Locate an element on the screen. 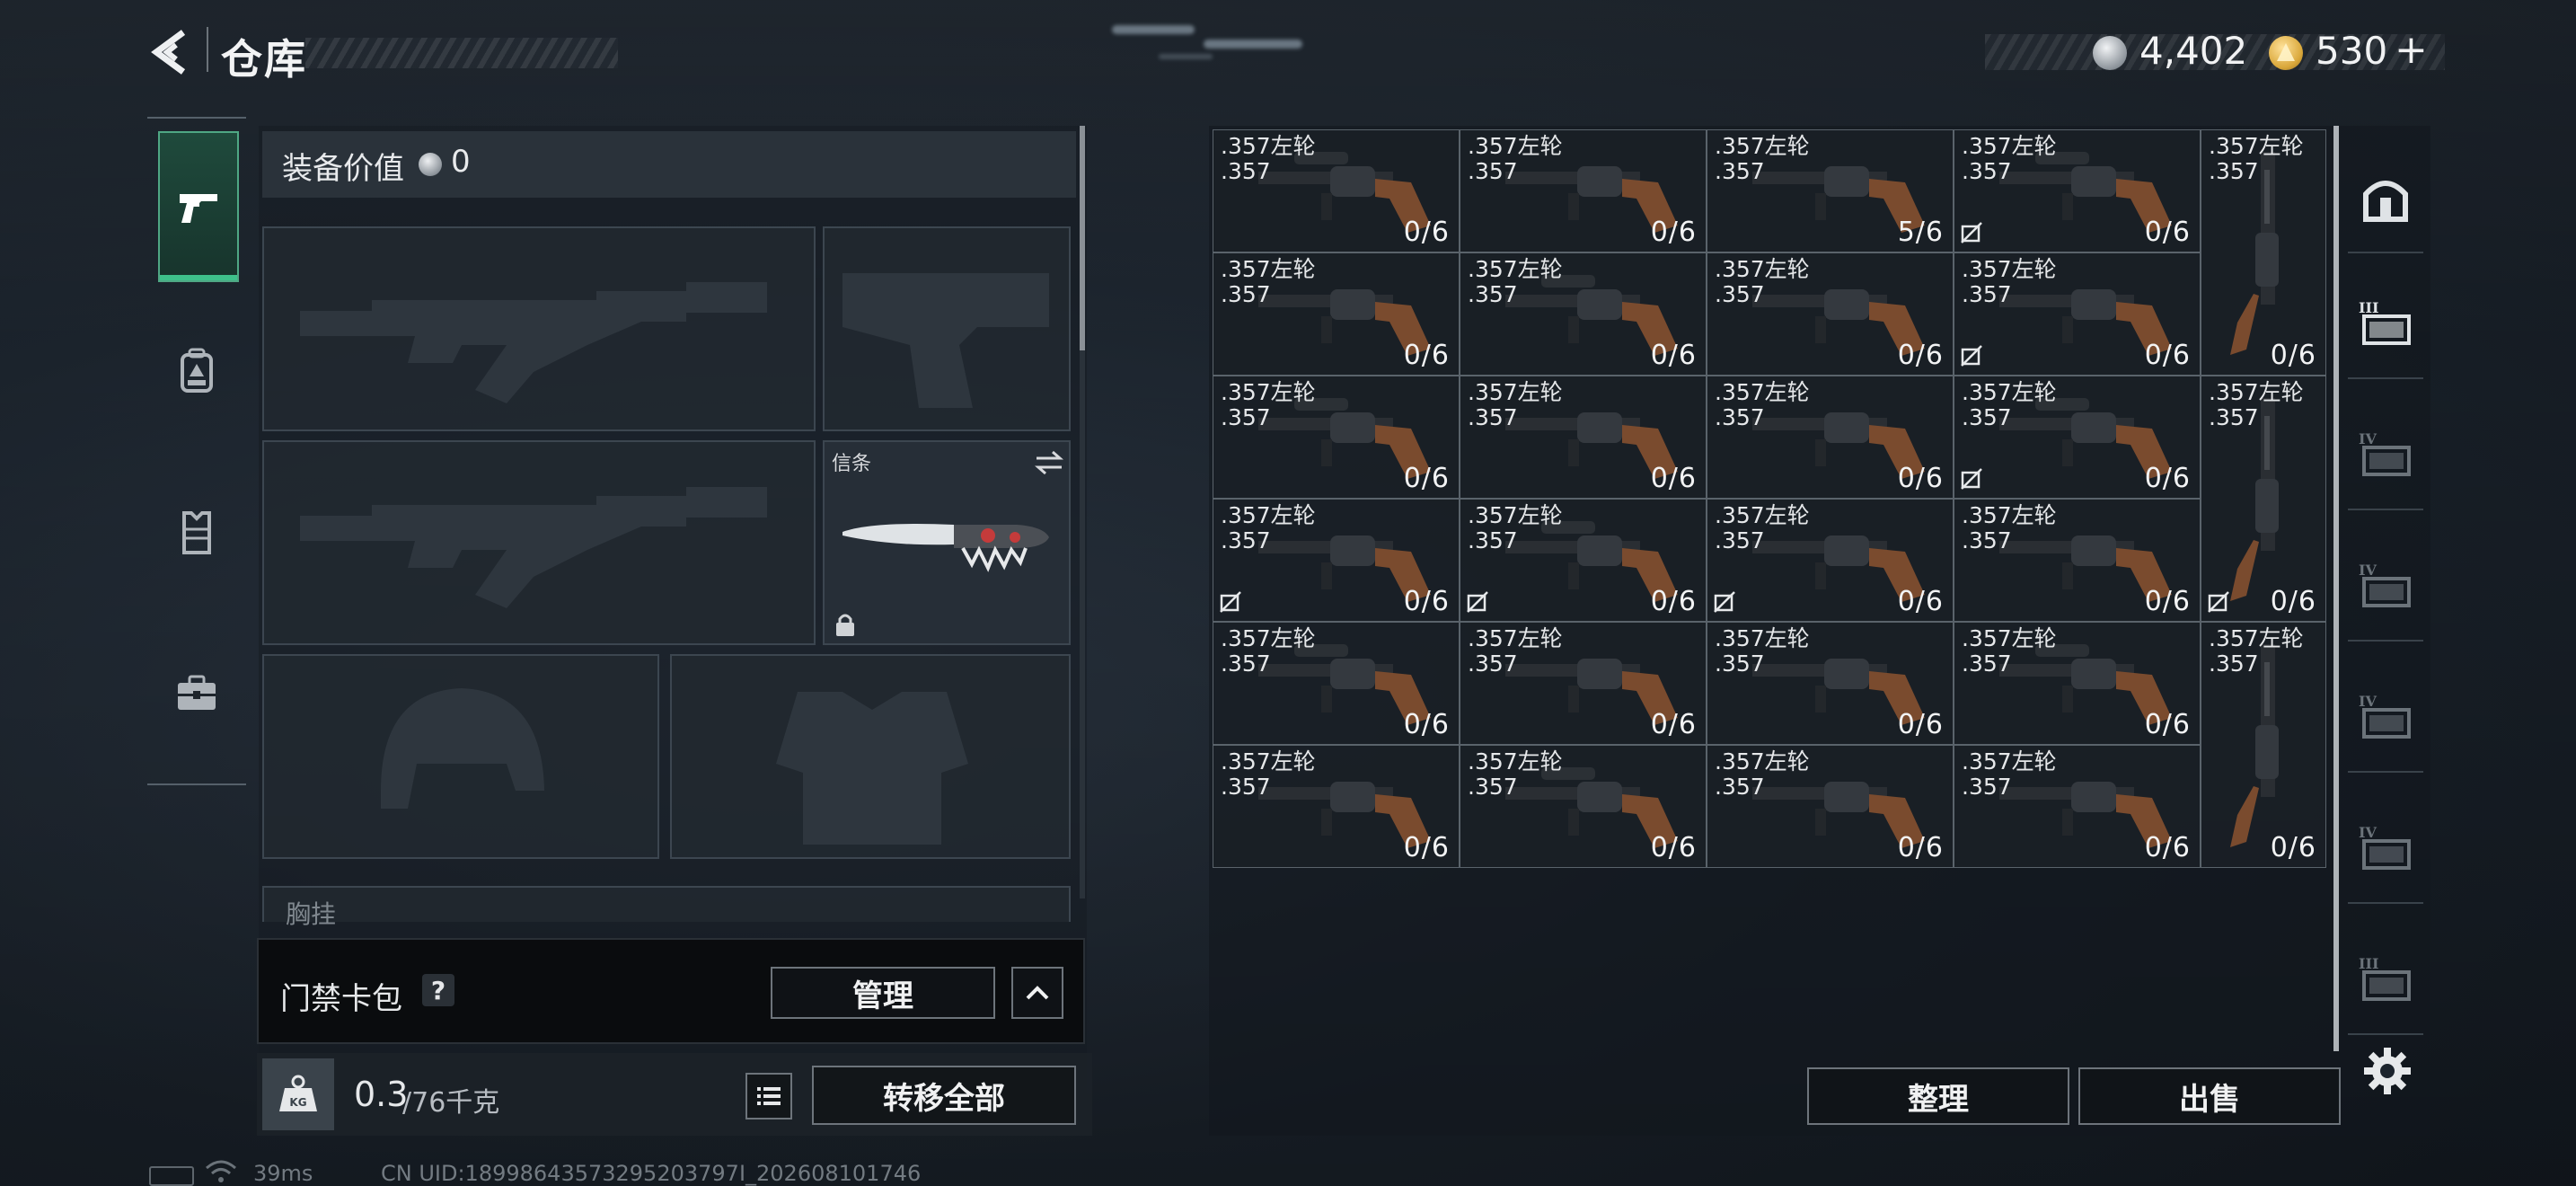  keycard-help-button: ? is located at coordinates (438, 990).